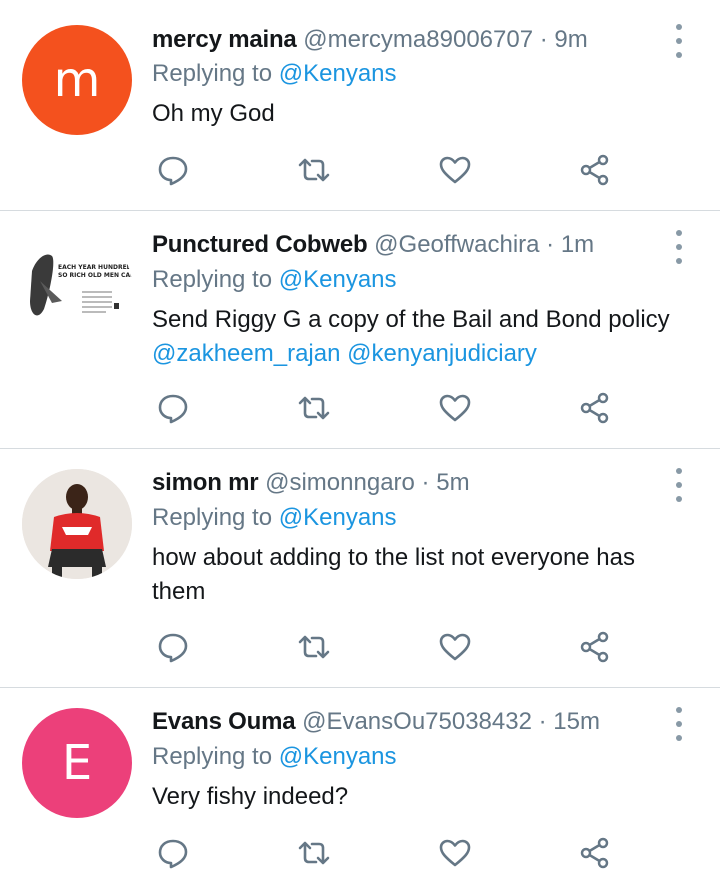  Describe the element at coordinates (95, 267) in the screenshot. I see `svg-text: EACH YEAR HUNDREDS DURN` at that location.